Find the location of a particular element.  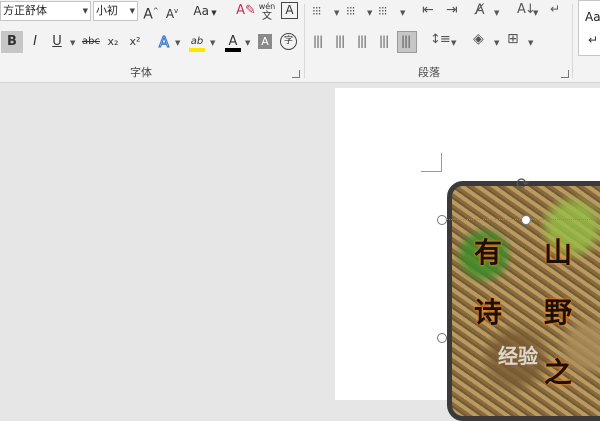

font-color-label: A is located at coordinates (233, 41).